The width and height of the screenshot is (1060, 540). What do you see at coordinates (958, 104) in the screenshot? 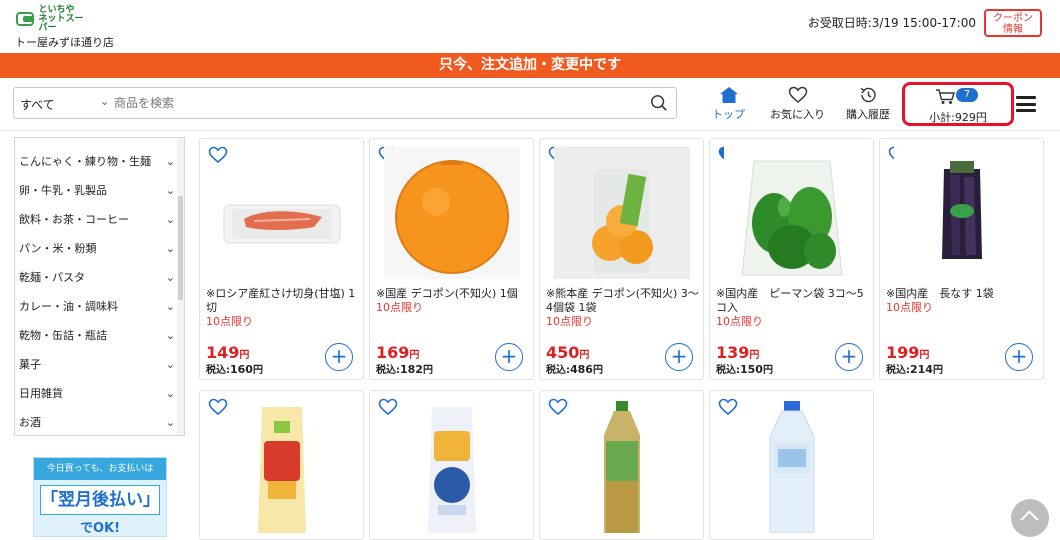
I see `cart-button: 7 小計:929円` at bounding box center [958, 104].